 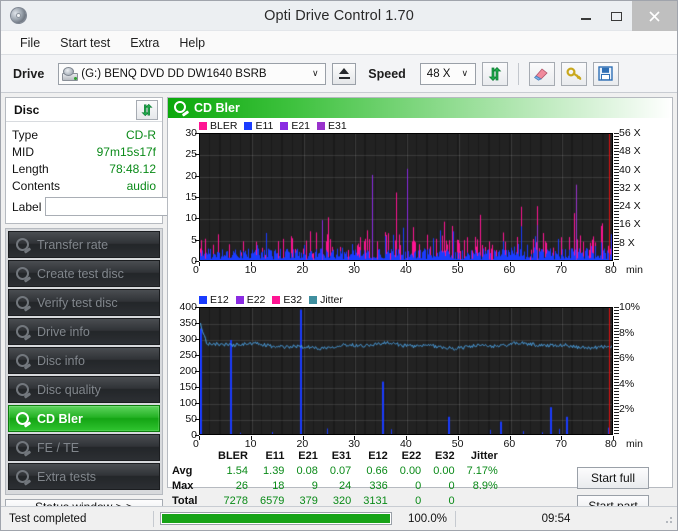 I want to click on progress-fill, so click(x=276, y=518).